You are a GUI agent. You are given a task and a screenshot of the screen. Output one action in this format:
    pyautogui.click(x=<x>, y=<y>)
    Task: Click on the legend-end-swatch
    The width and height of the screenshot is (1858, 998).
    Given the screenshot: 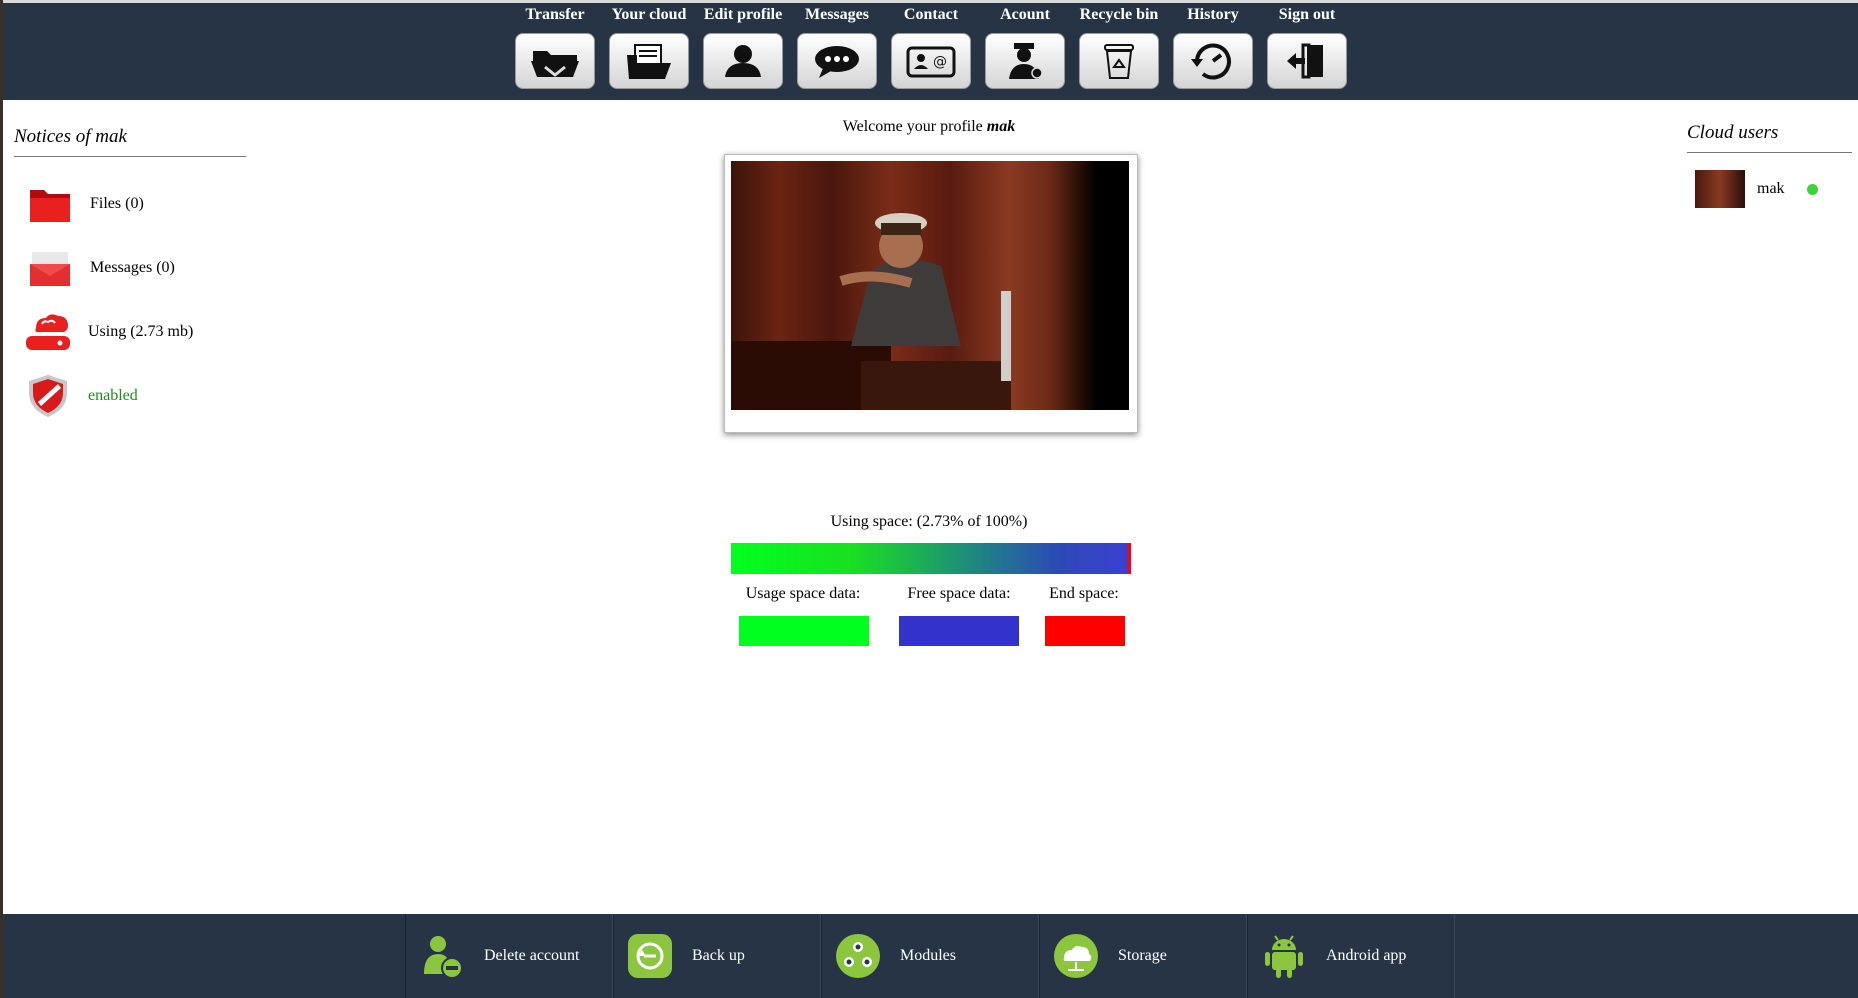 What is the action you would take?
    pyautogui.click(x=1085, y=631)
    